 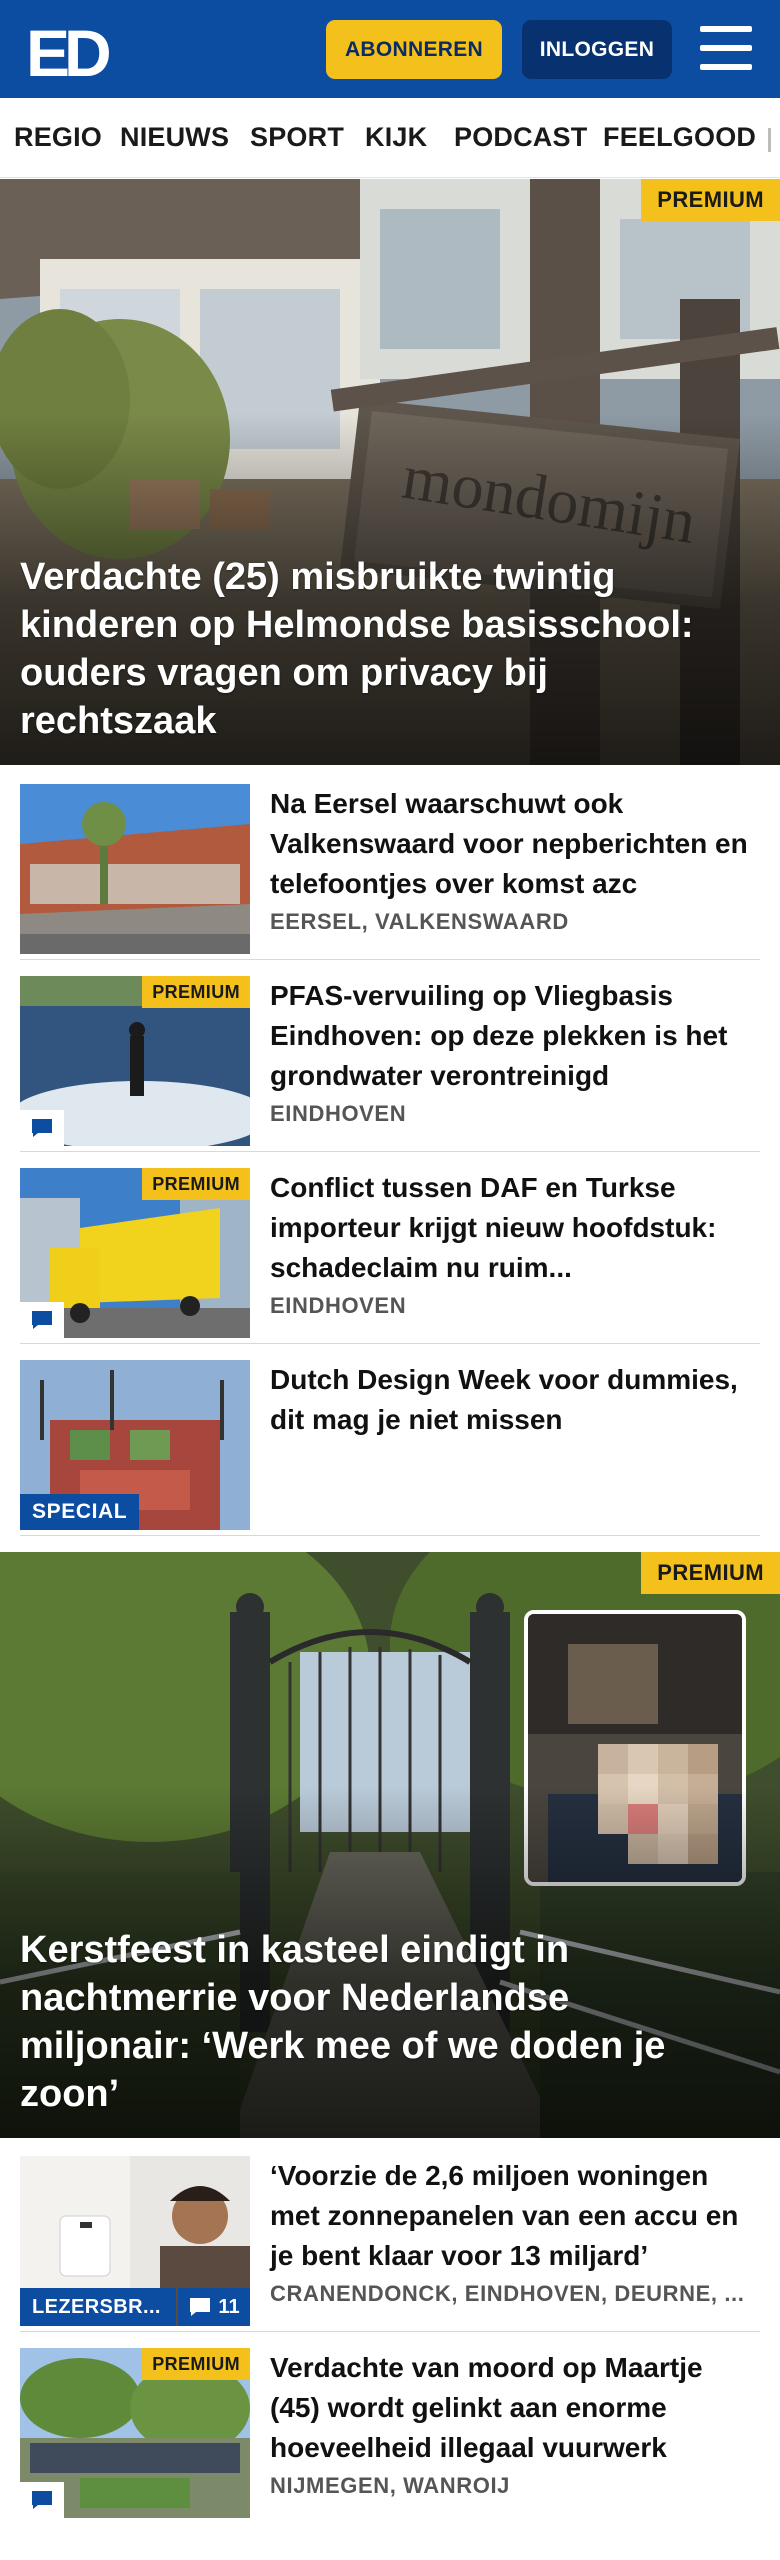 What do you see at coordinates (297, 137) in the screenshot?
I see `nav-item-sport: SPORT` at bounding box center [297, 137].